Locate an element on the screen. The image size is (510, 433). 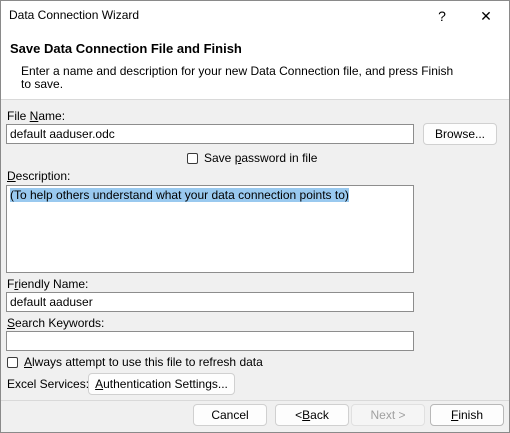
excel-services-label: Excel Services: is located at coordinates (48, 384).